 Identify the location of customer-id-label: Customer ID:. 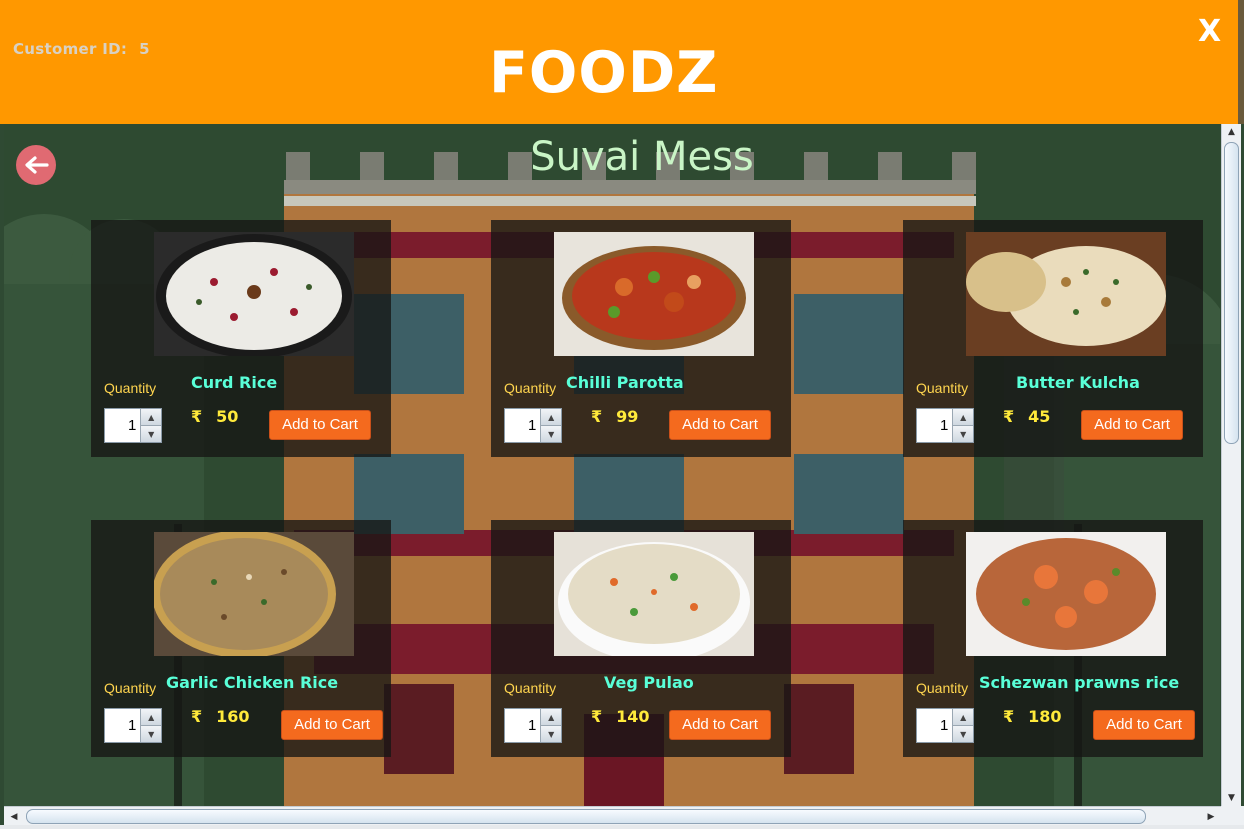
(70, 49).